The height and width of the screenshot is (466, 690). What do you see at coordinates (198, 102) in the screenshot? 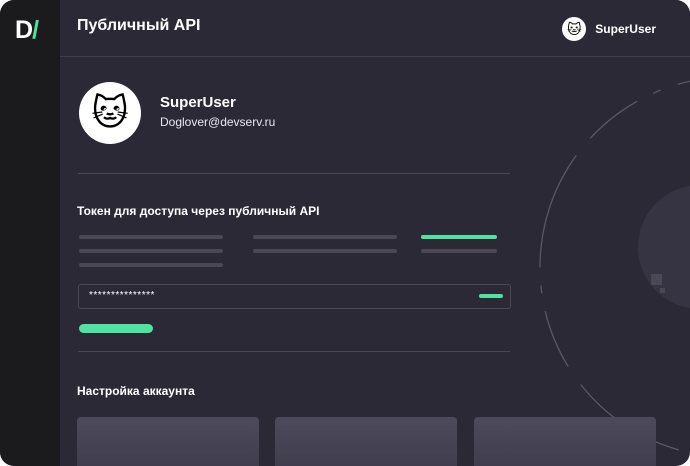
I see `profile-name: SuperUser` at bounding box center [198, 102].